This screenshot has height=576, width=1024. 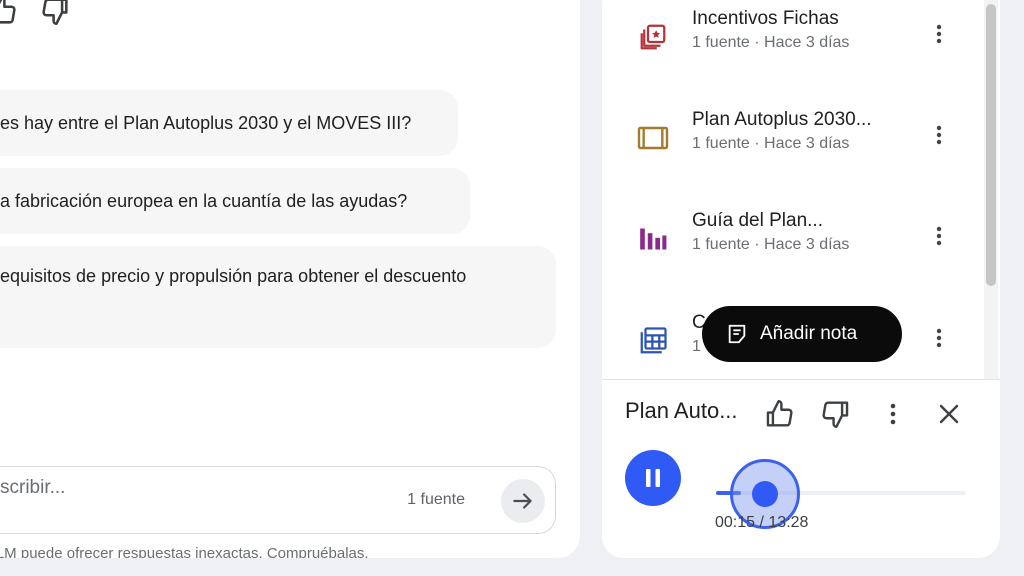 I want to click on arrow-right-icon, so click(x=522, y=501).